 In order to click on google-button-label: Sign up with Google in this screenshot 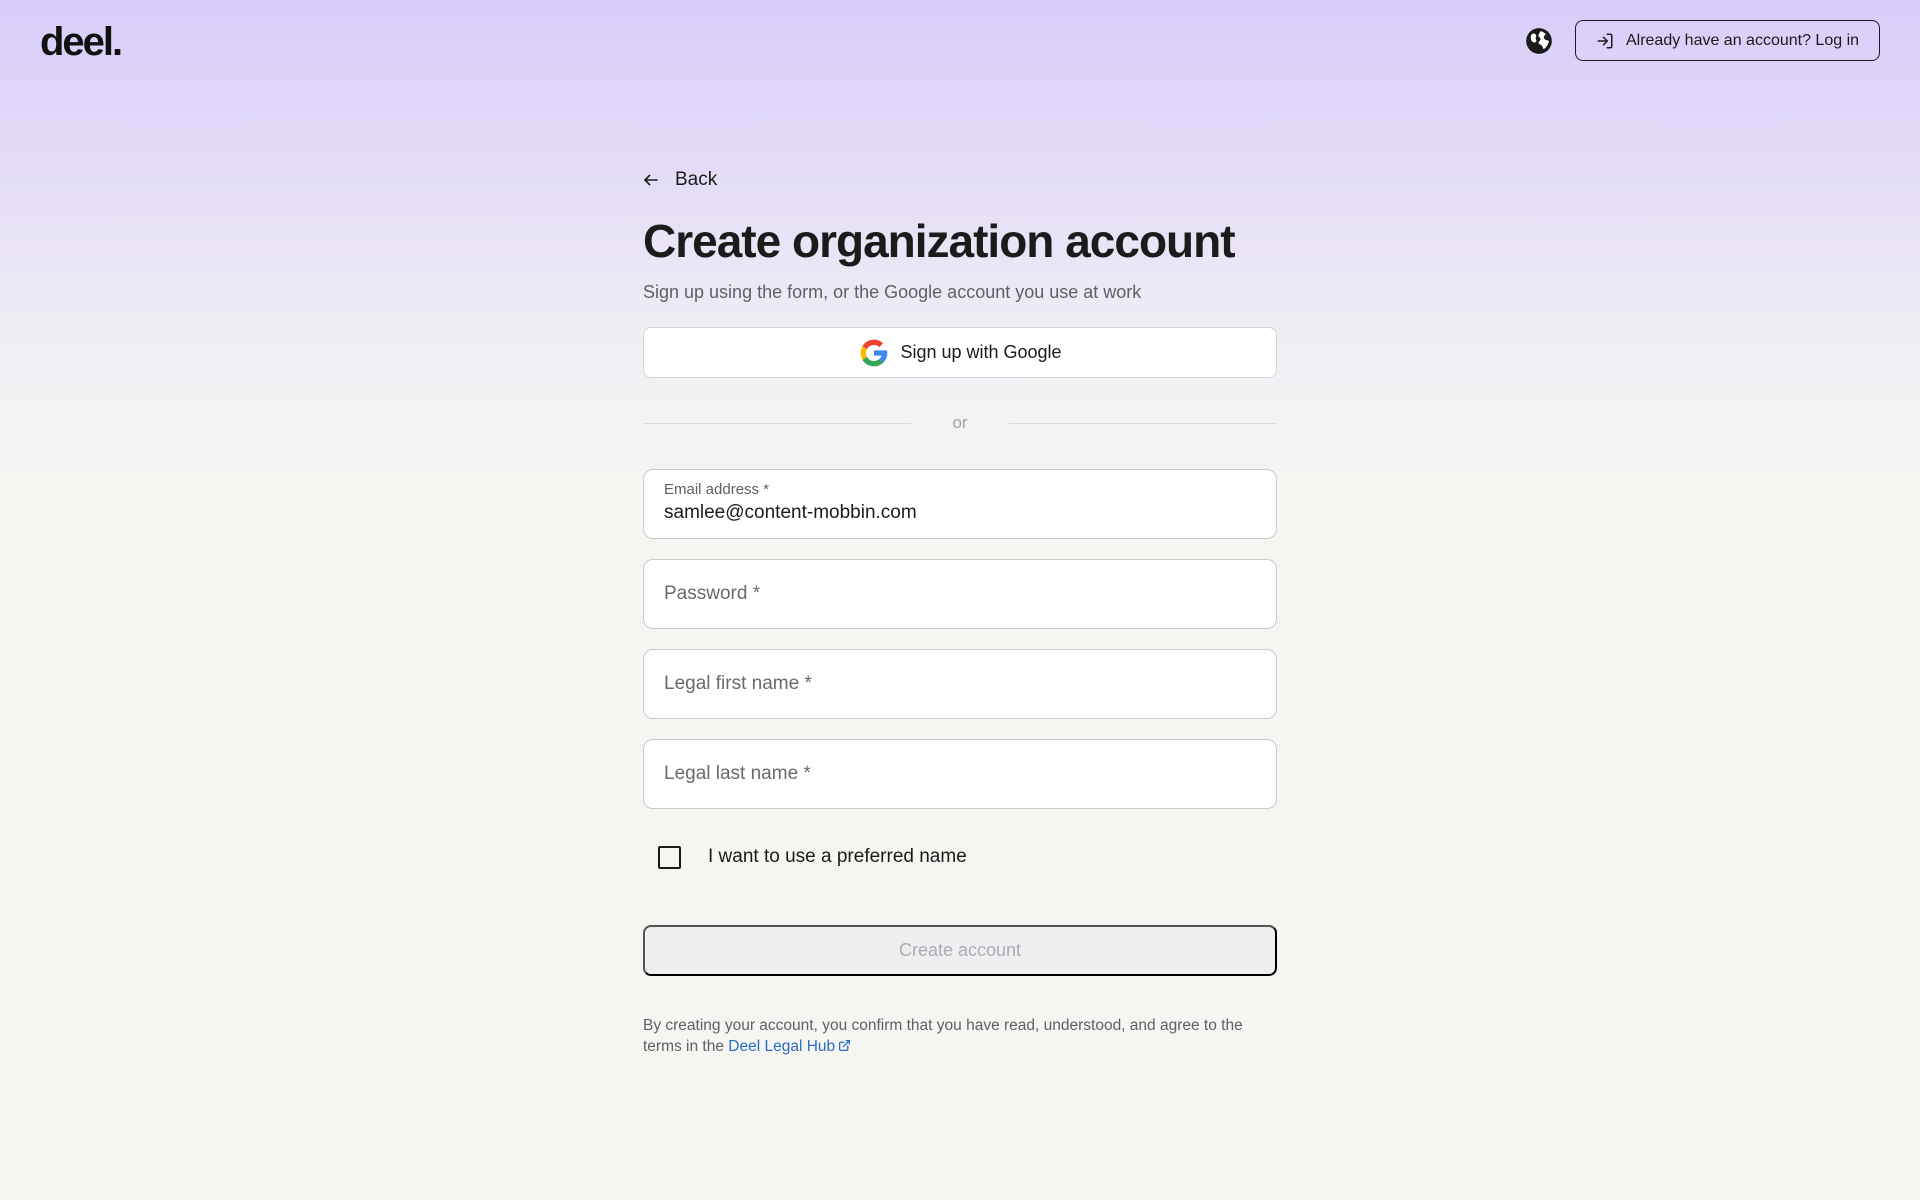, I will do `click(981, 352)`.